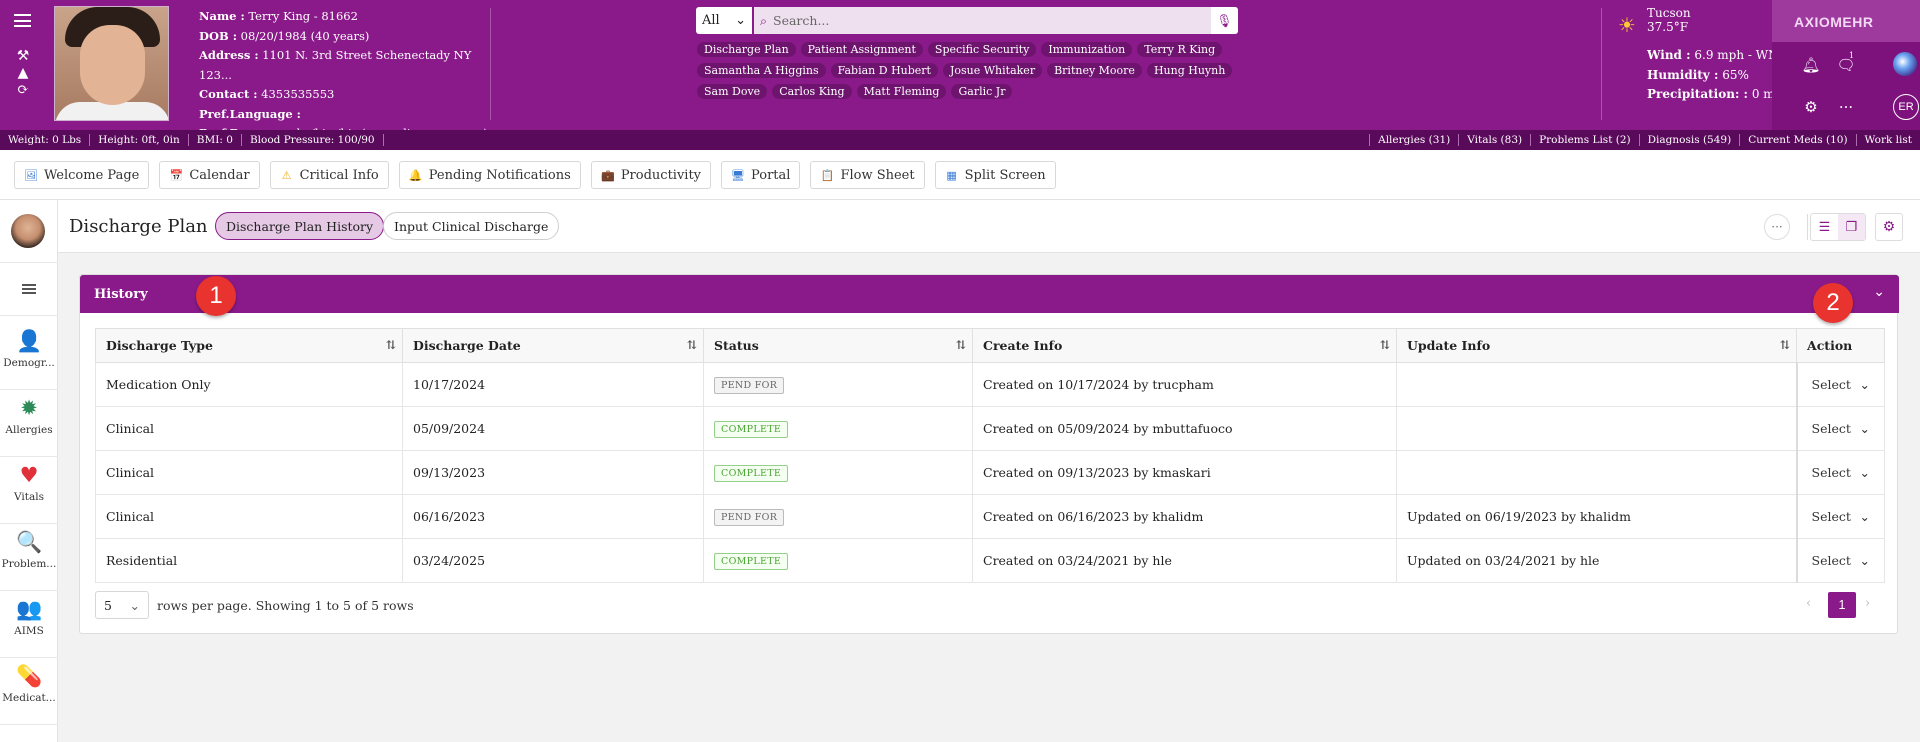 The image size is (1920, 742). I want to click on rows-per-page-select: 5 ⌄, so click(122, 605).